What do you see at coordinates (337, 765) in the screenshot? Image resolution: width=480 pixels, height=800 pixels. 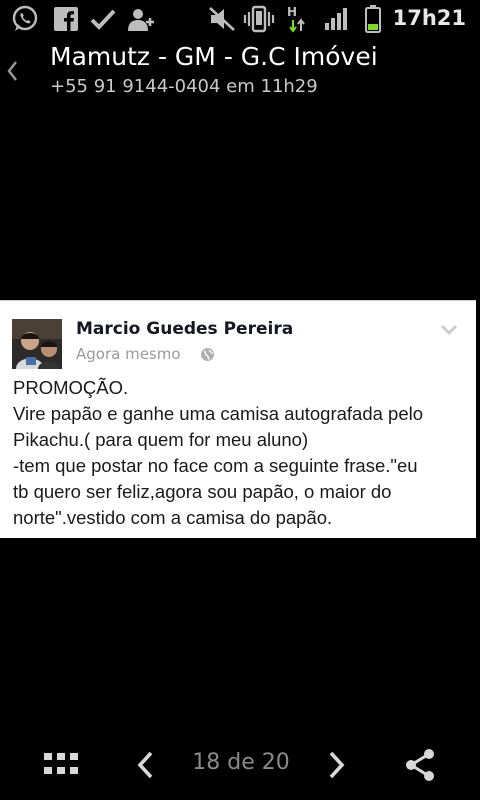 I see `next-icon` at bounding box center [337, 765].